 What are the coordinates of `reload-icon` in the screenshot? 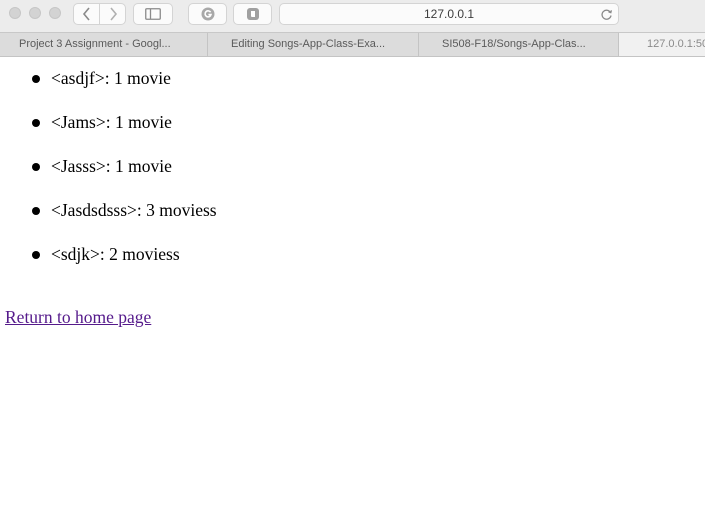 It's located at (606, 14).